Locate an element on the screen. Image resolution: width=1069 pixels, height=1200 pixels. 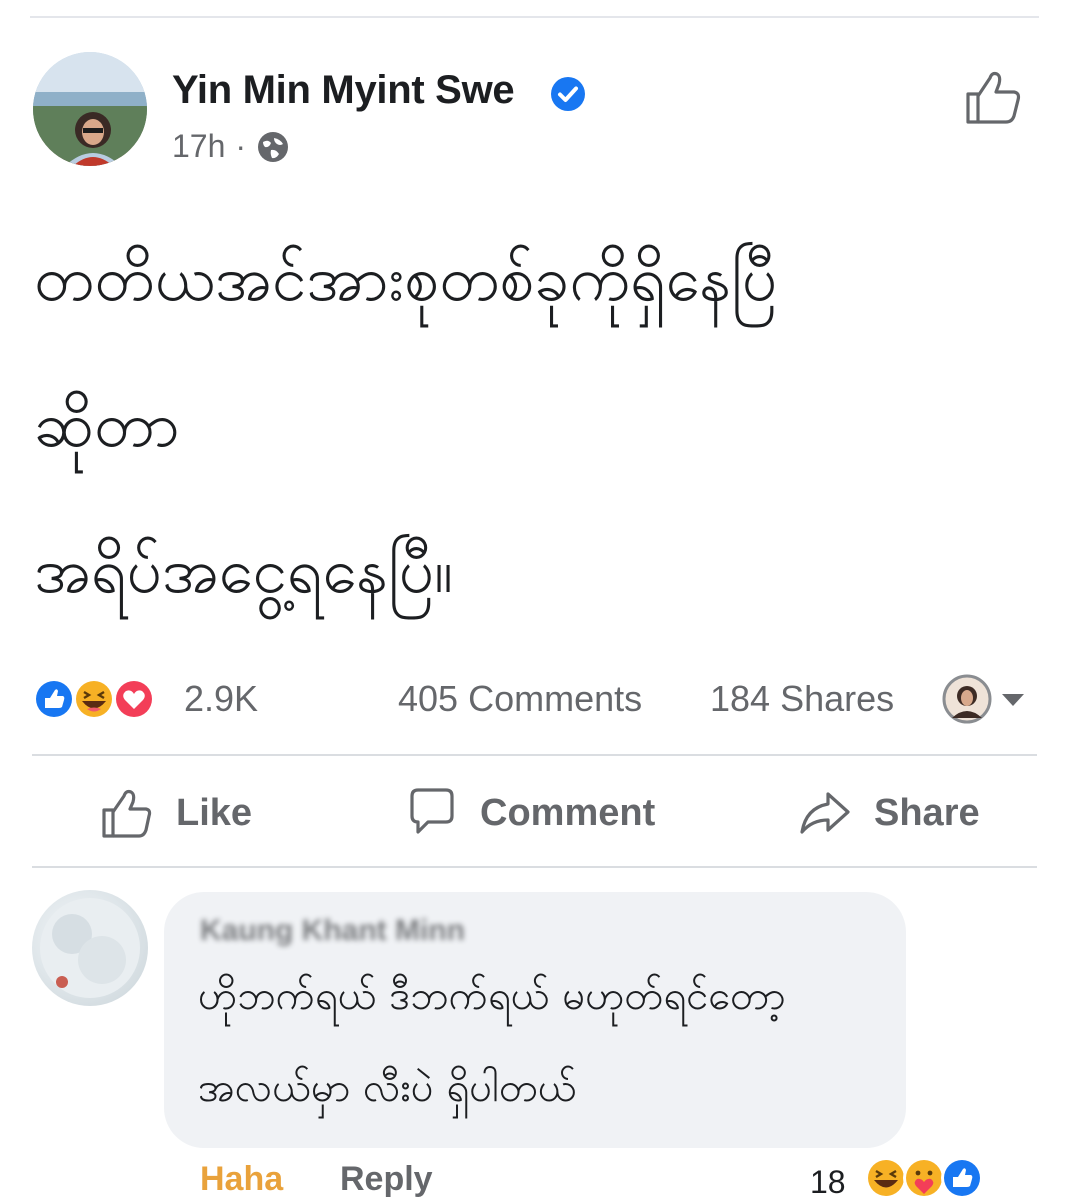
like-icon is located at coordinates (127, 813).